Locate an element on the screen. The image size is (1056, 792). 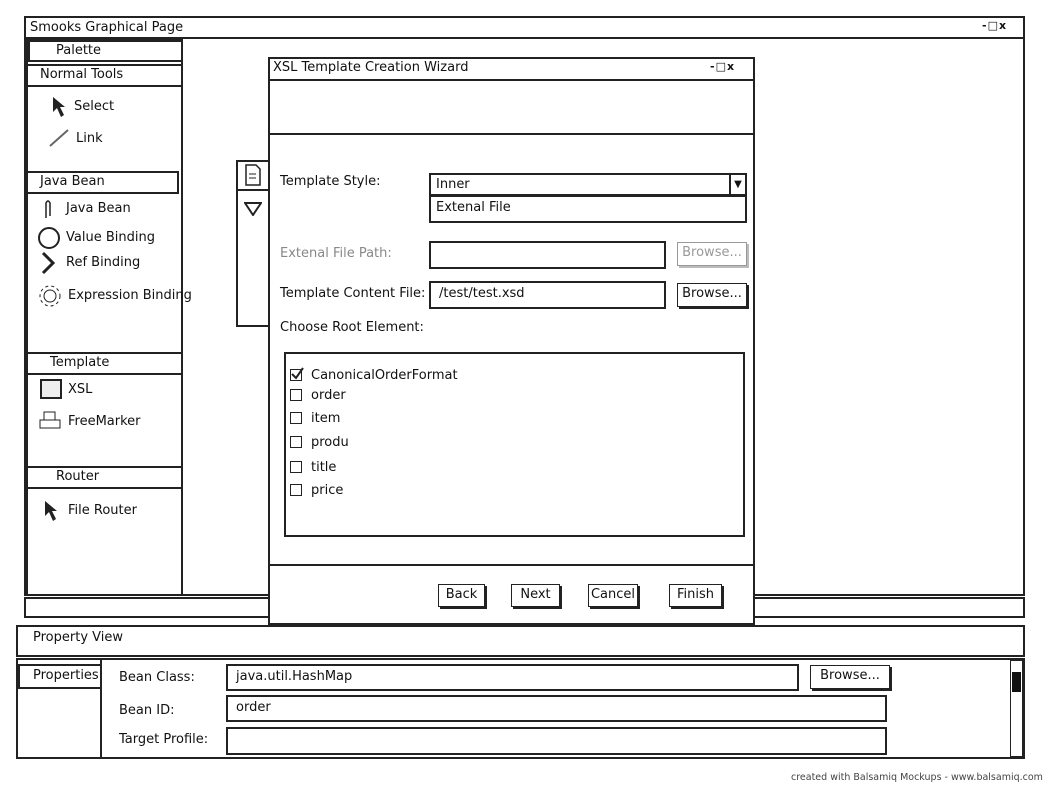
choose-root-element-label: Choose Root Element: is located at coordinates (352, 327).